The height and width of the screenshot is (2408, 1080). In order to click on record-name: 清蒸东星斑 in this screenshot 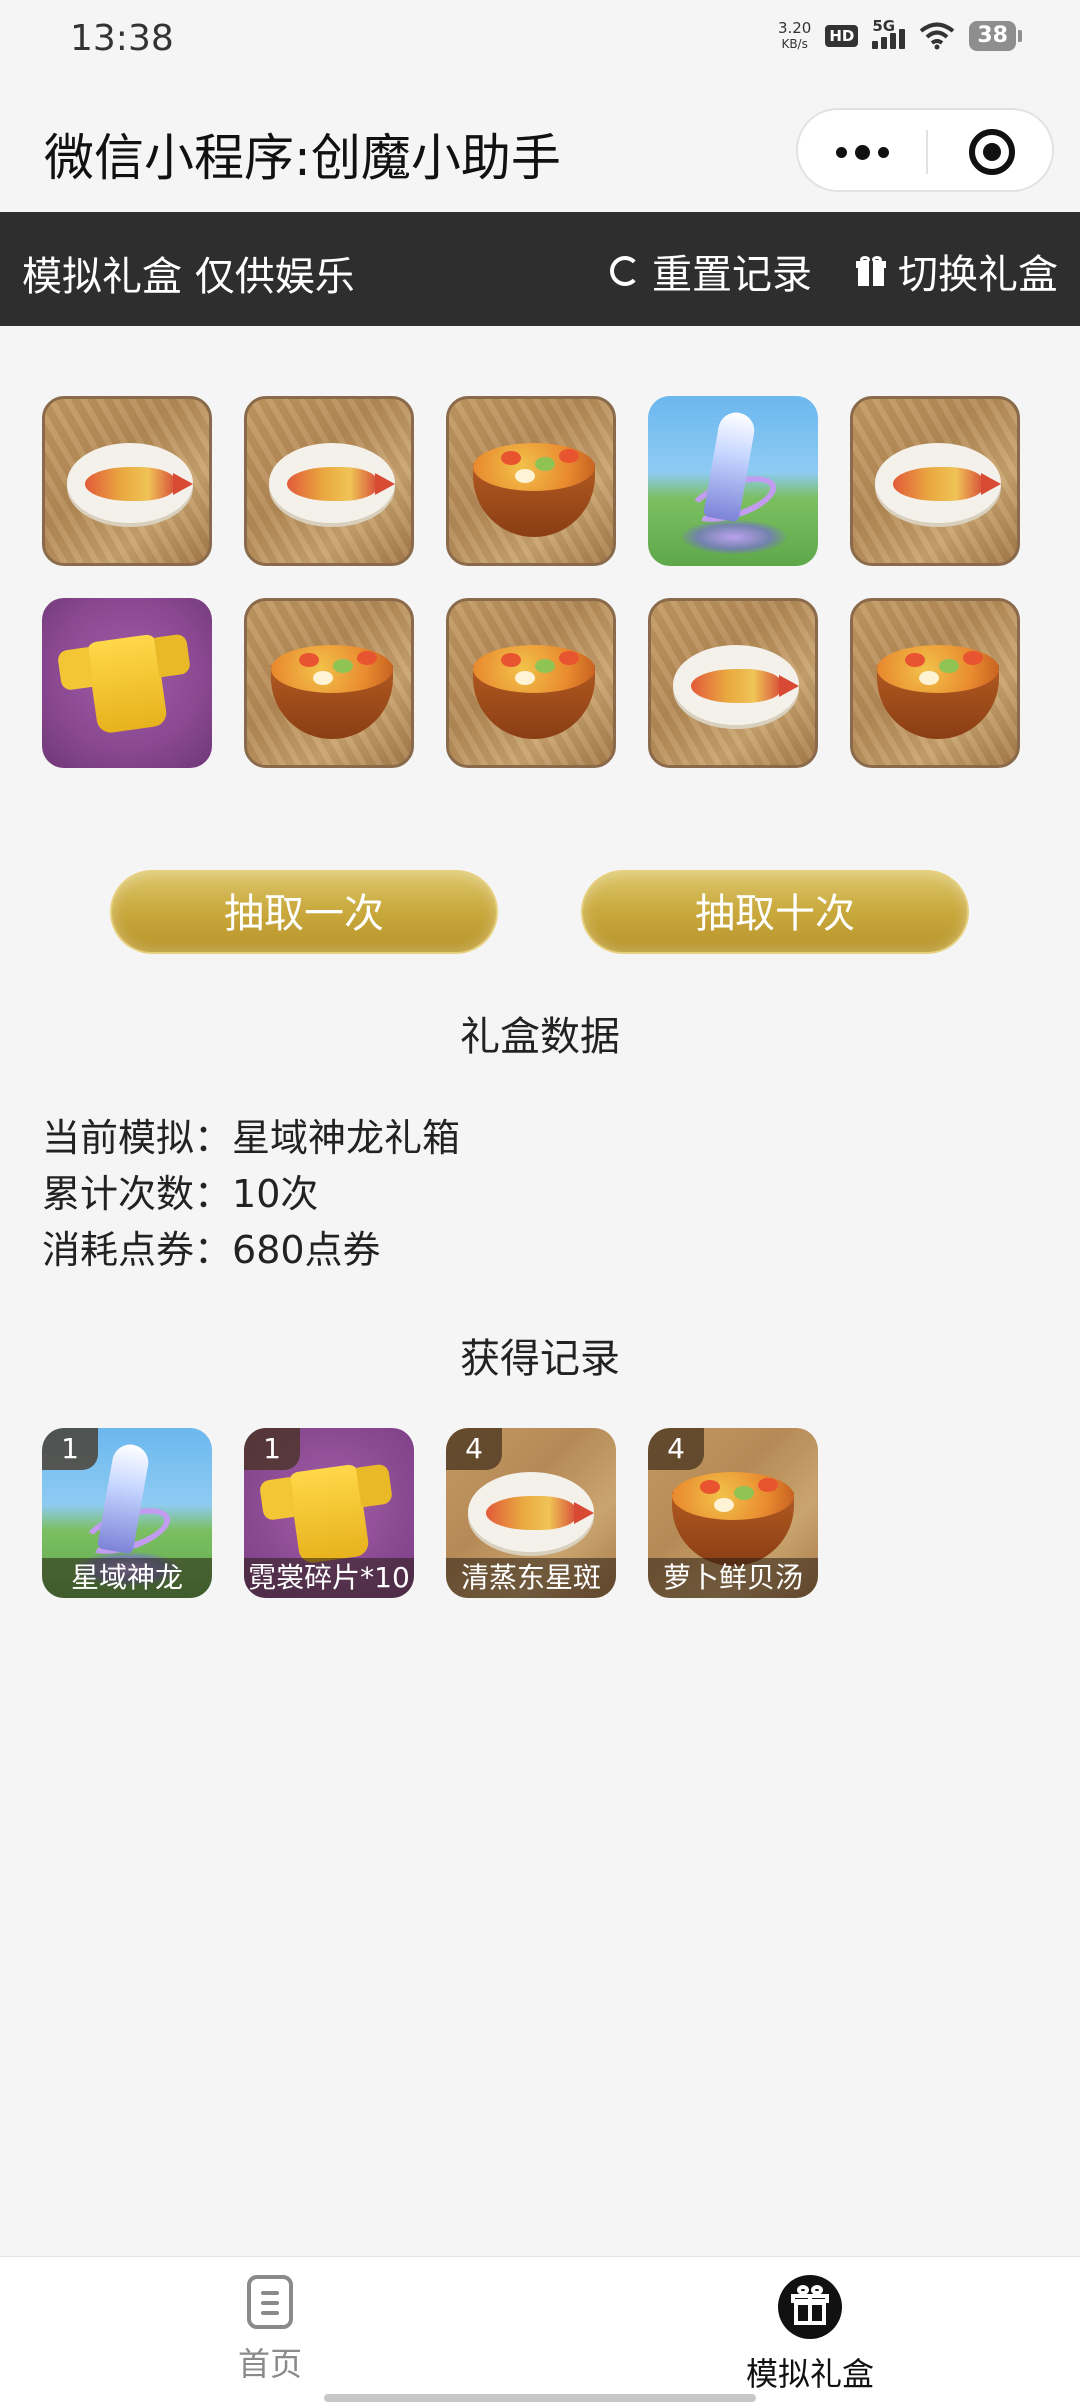, I will do `click(531, 1578)`.